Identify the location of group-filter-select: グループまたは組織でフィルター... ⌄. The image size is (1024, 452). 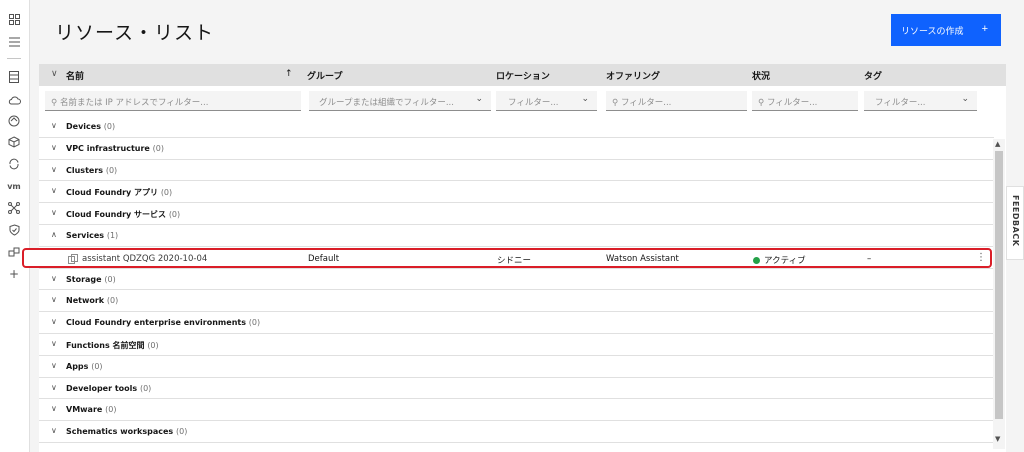
(400, 101).